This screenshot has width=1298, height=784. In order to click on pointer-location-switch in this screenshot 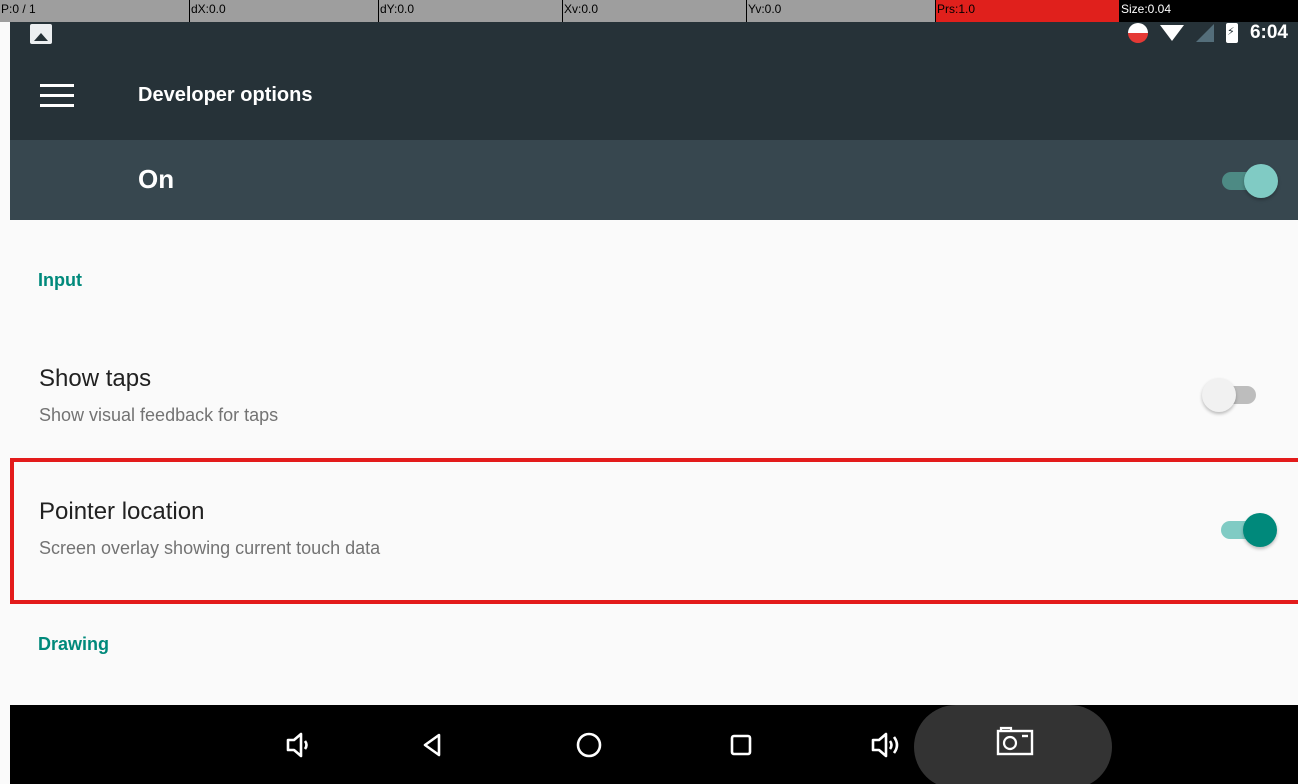, I will do `click(1246, 529)`.